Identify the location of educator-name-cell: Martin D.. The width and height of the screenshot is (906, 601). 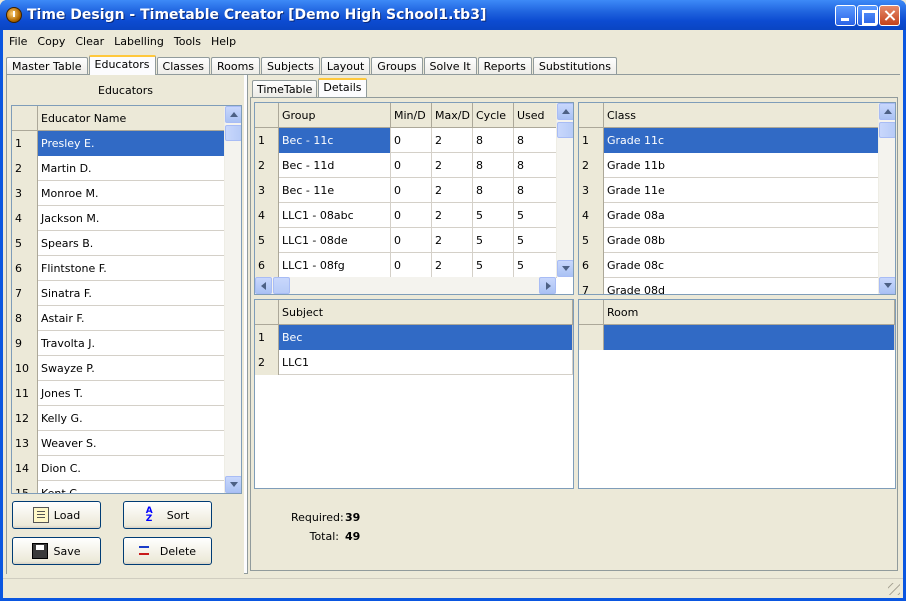
(131, 168).